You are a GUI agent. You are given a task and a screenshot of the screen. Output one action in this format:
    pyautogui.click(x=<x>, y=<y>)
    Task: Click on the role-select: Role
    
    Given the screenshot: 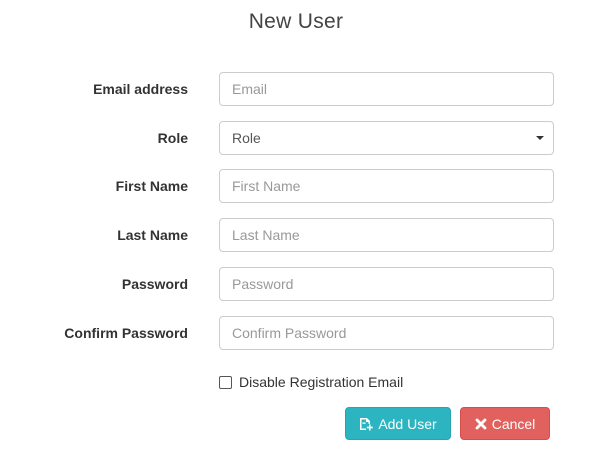 What is the action you would take?
    pyautogui.click(x=386, y=138)
    